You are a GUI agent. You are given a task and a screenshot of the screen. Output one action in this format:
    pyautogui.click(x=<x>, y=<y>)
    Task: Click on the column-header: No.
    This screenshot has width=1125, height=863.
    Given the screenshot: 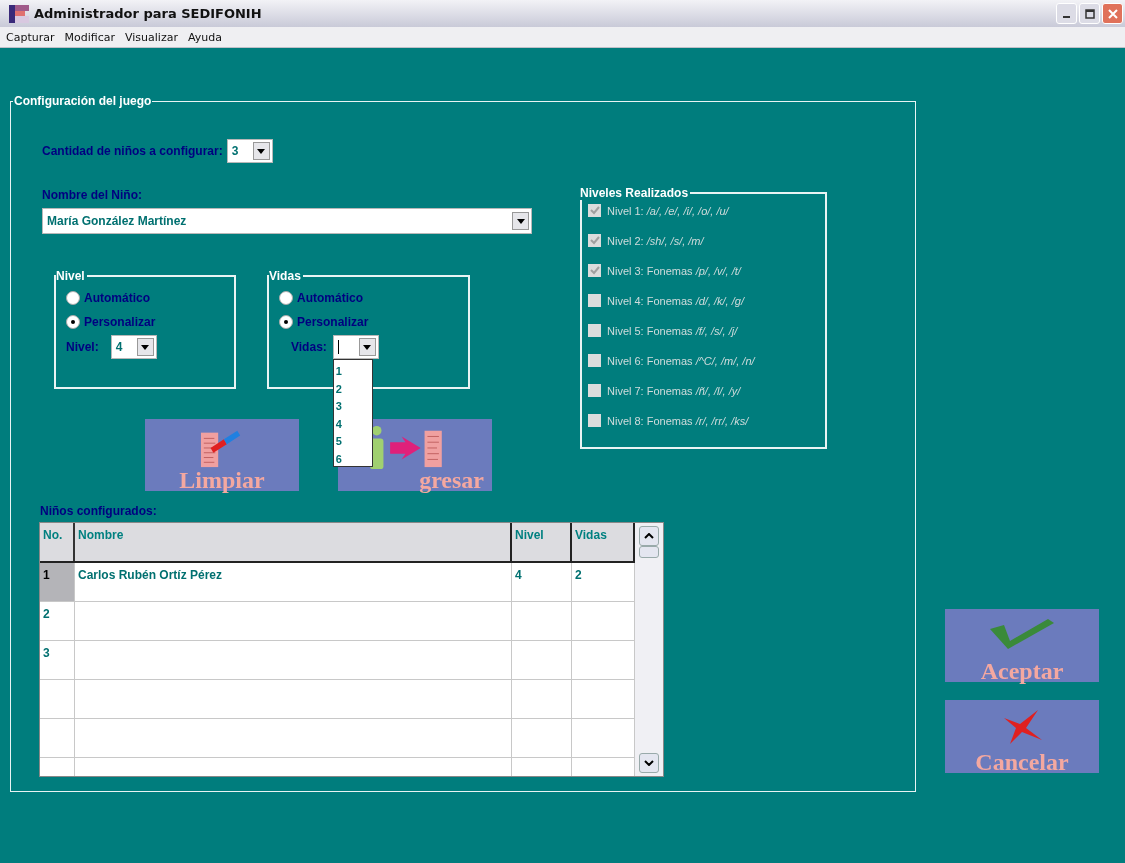 What is the action you would take?
    pyautogui.click(x=57, y=542)
    